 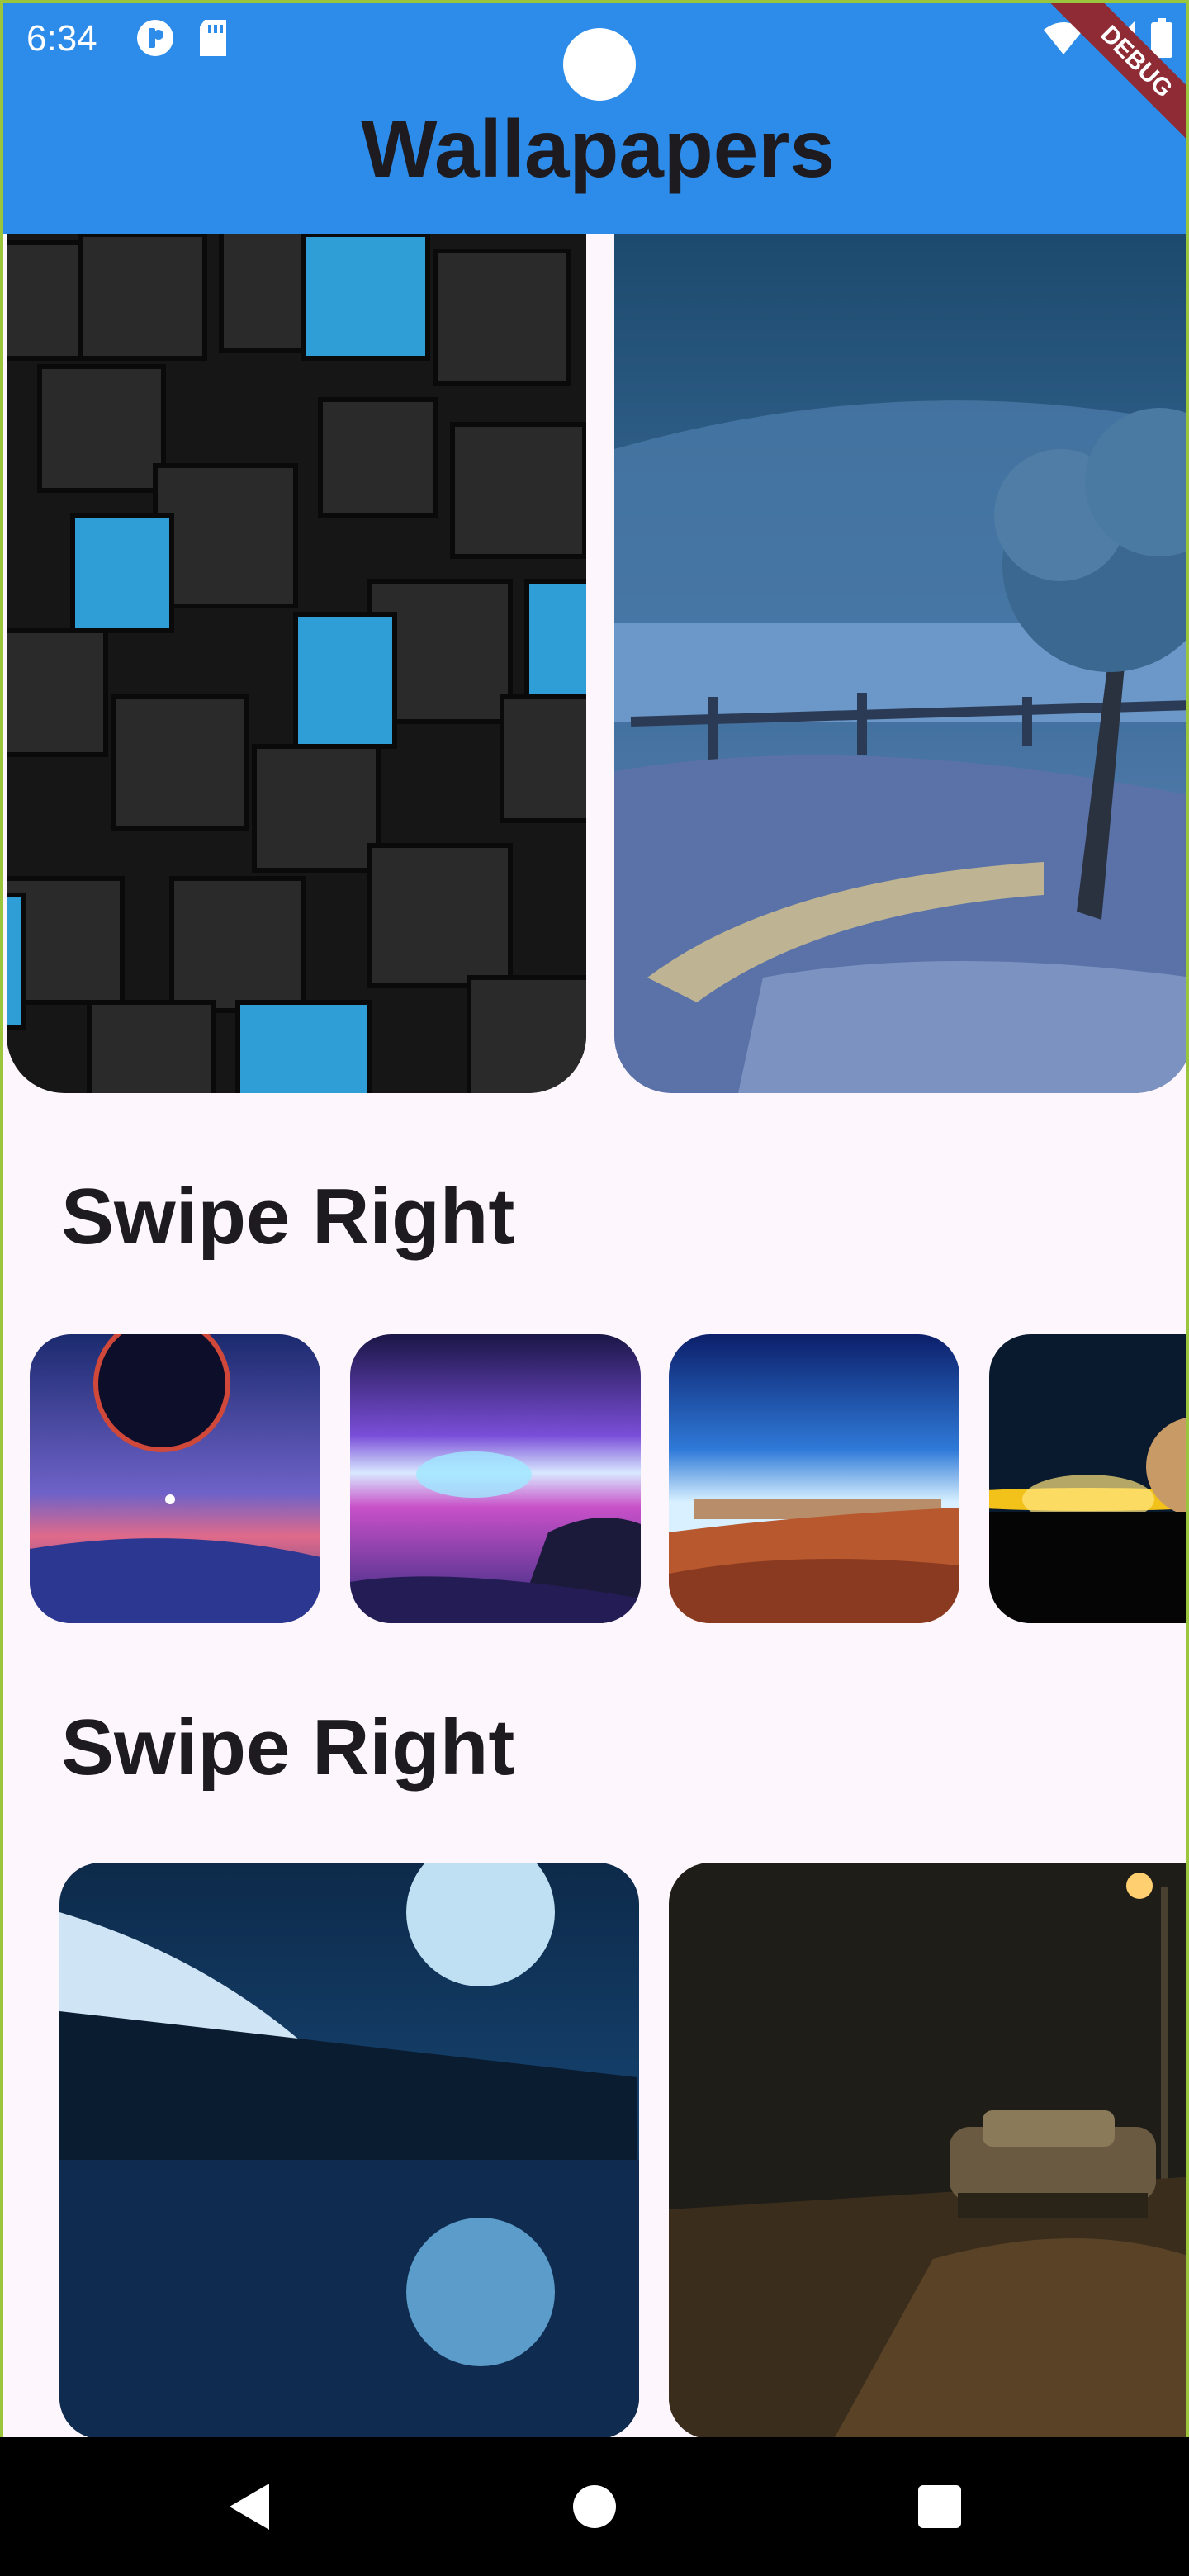 I want to click on home-icon, so click(x=594, y=2507).